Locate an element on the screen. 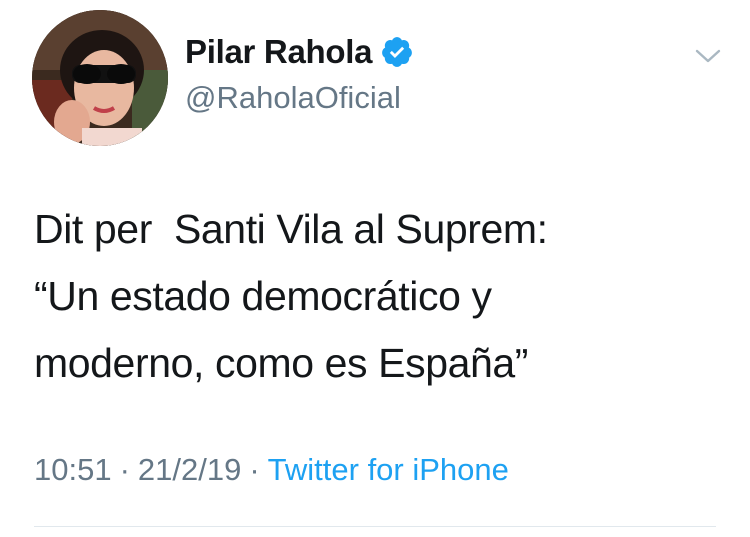 This screenshot has width=750, height=537. tweet-text-line: Dit per Santi Vila al Suprem: is located at coordinates (291, 229).